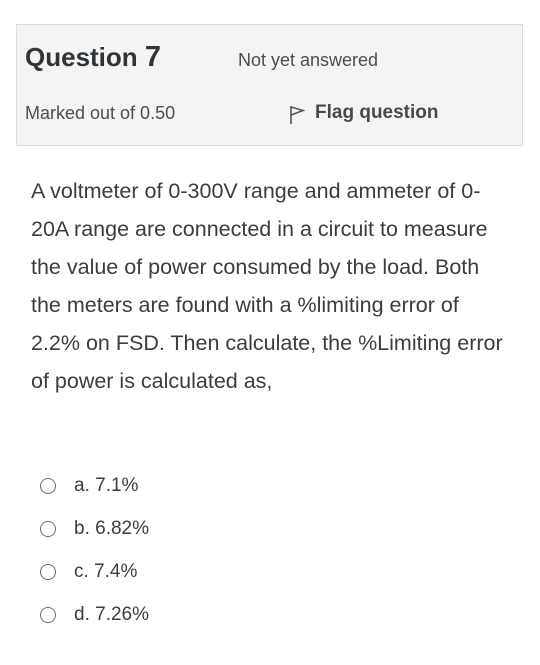  Describe the element at coordinates (190, 485) in the screenshot. I see `answer-option-a: a. 7.1%` at that location.